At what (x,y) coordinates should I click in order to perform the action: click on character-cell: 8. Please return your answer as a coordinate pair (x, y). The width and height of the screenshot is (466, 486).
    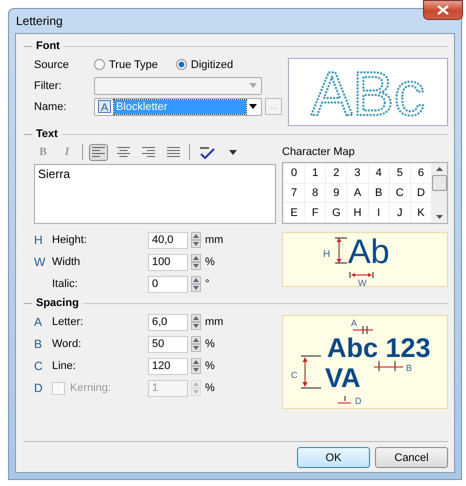
    Looking at the image, I should click on (315, 193).